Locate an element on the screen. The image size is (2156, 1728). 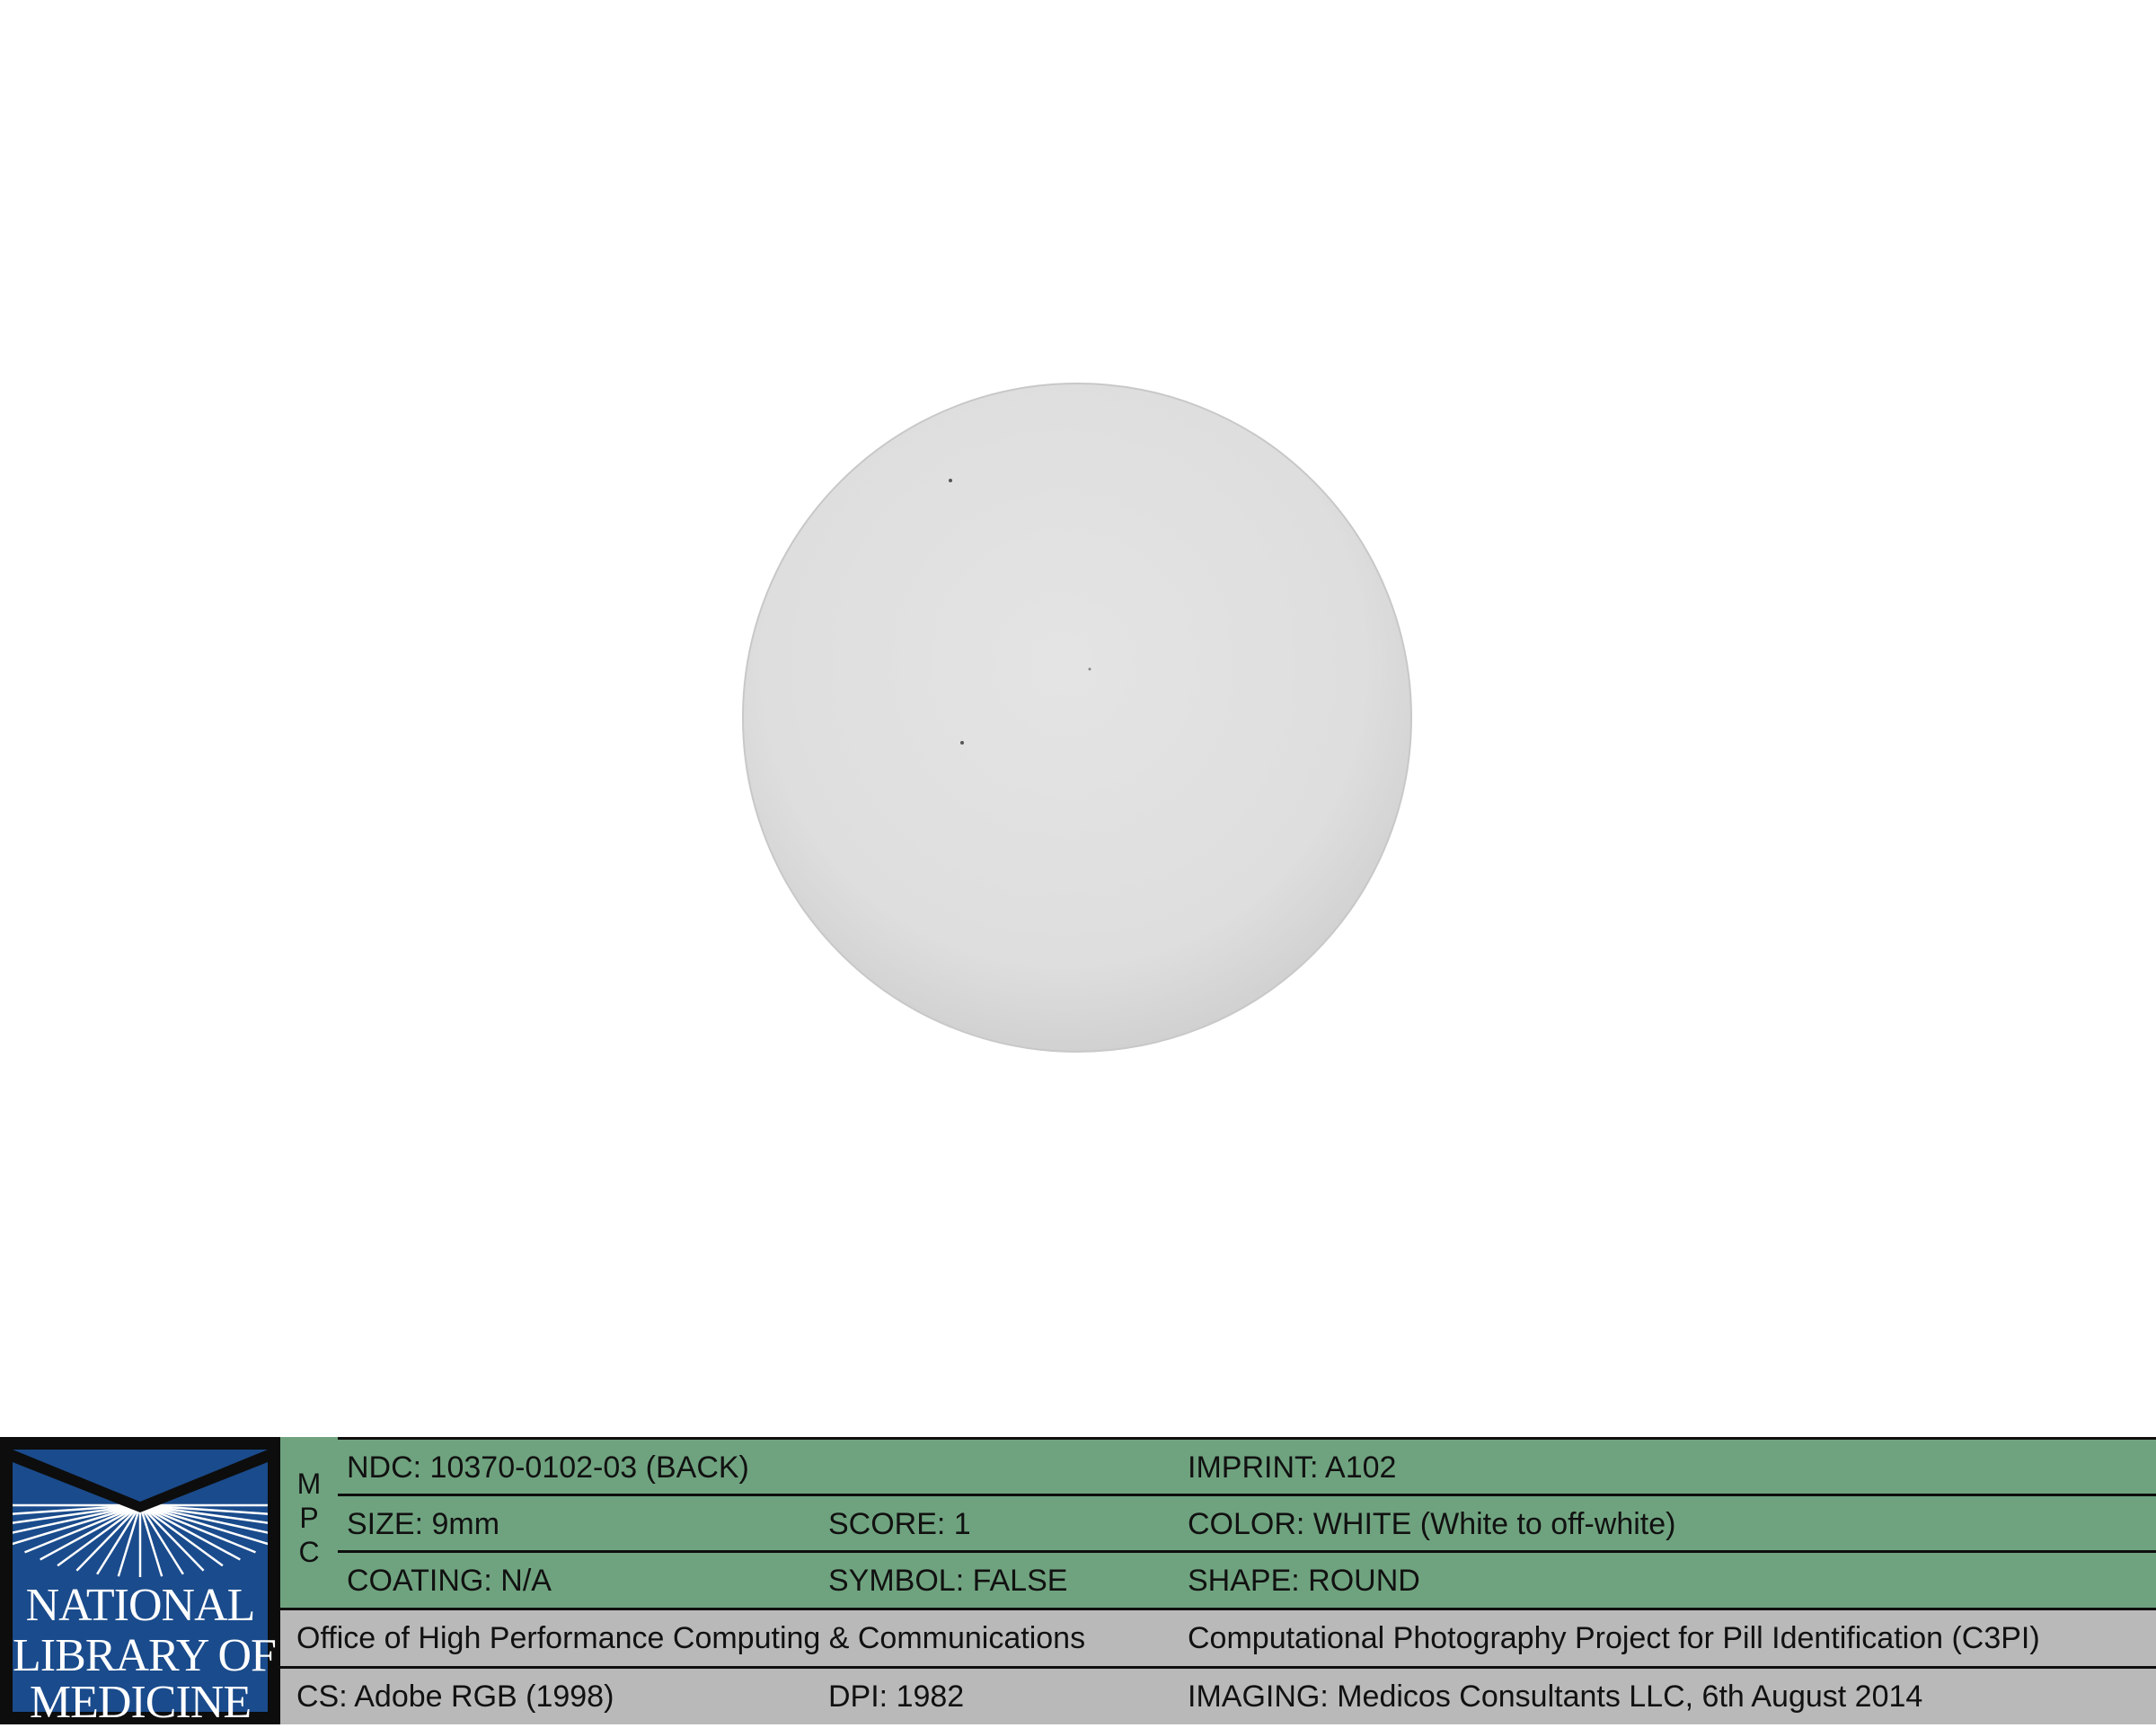
mpc-letter-c: C is located at coordinates (309, 1552).